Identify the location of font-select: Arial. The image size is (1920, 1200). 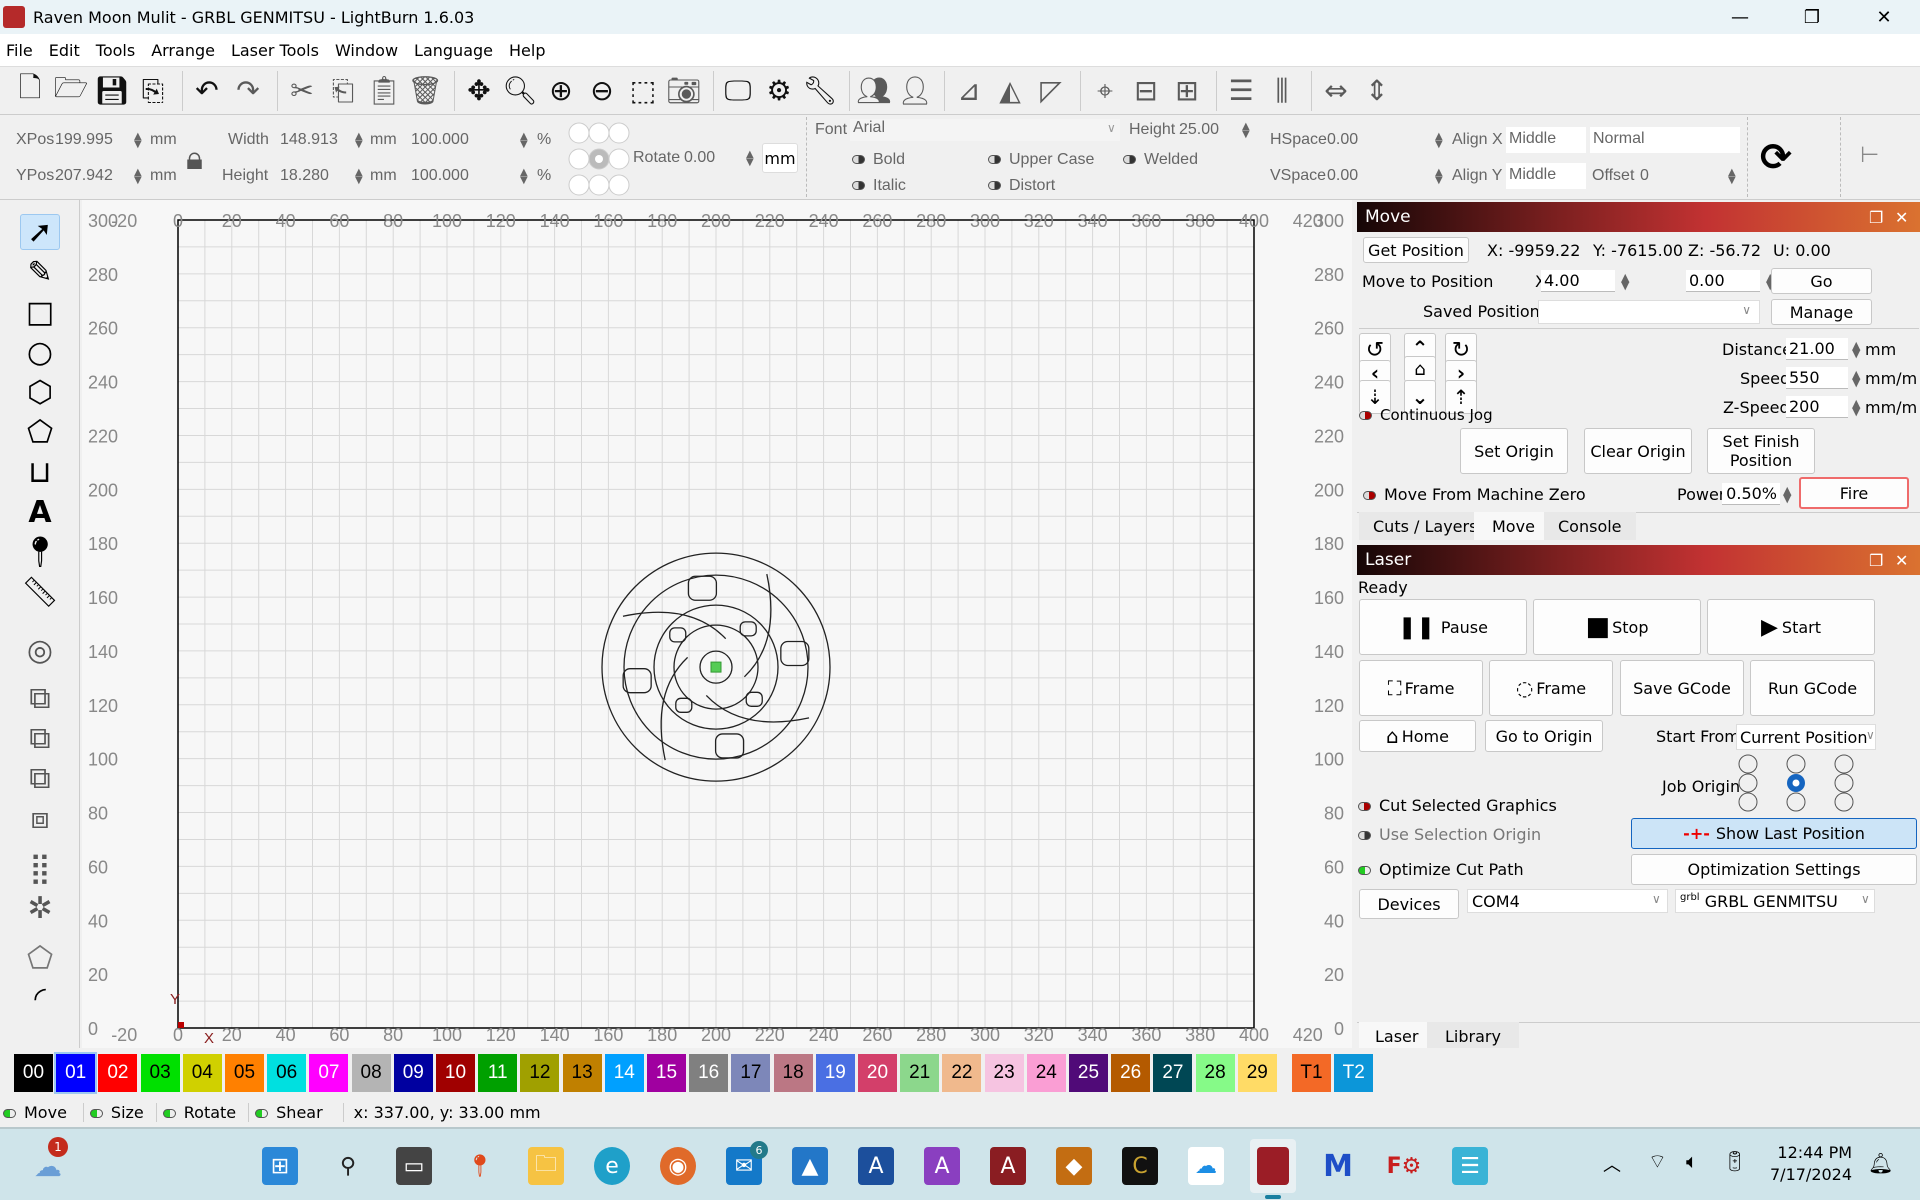
(985, 130).